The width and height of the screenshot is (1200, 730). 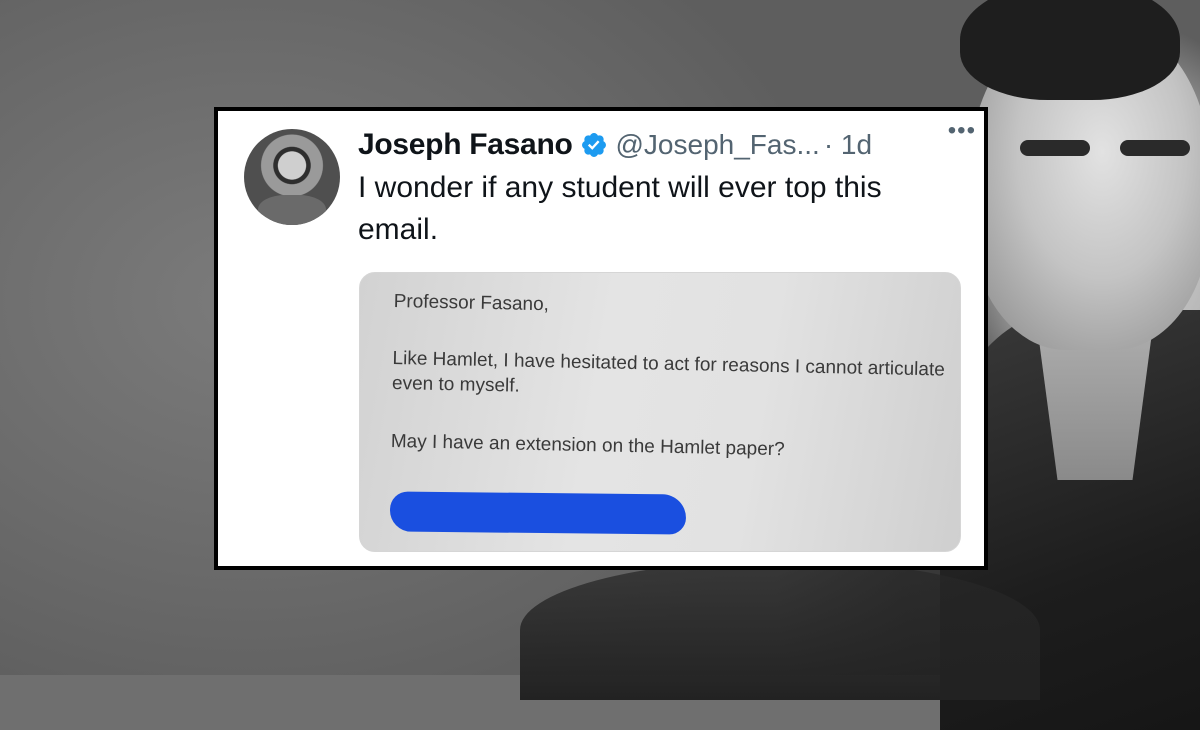 What do you see at coordinates (465, 145) in the screenshot?
I see `author-name: Joseph Fasano` at bounding box center [465, 145].